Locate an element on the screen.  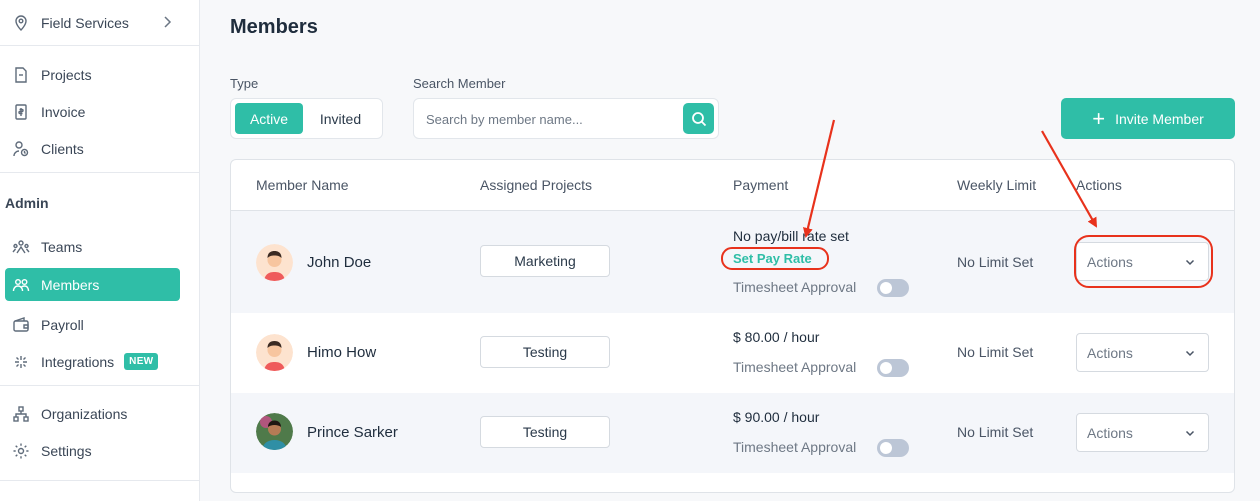
invoice-icon is located at coordinates (21, 112).